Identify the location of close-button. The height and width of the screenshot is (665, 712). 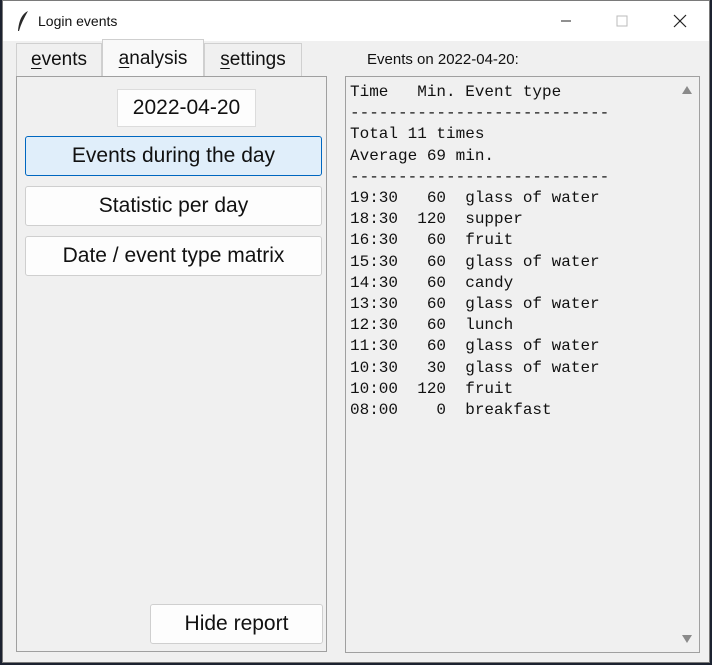
(680, 21).